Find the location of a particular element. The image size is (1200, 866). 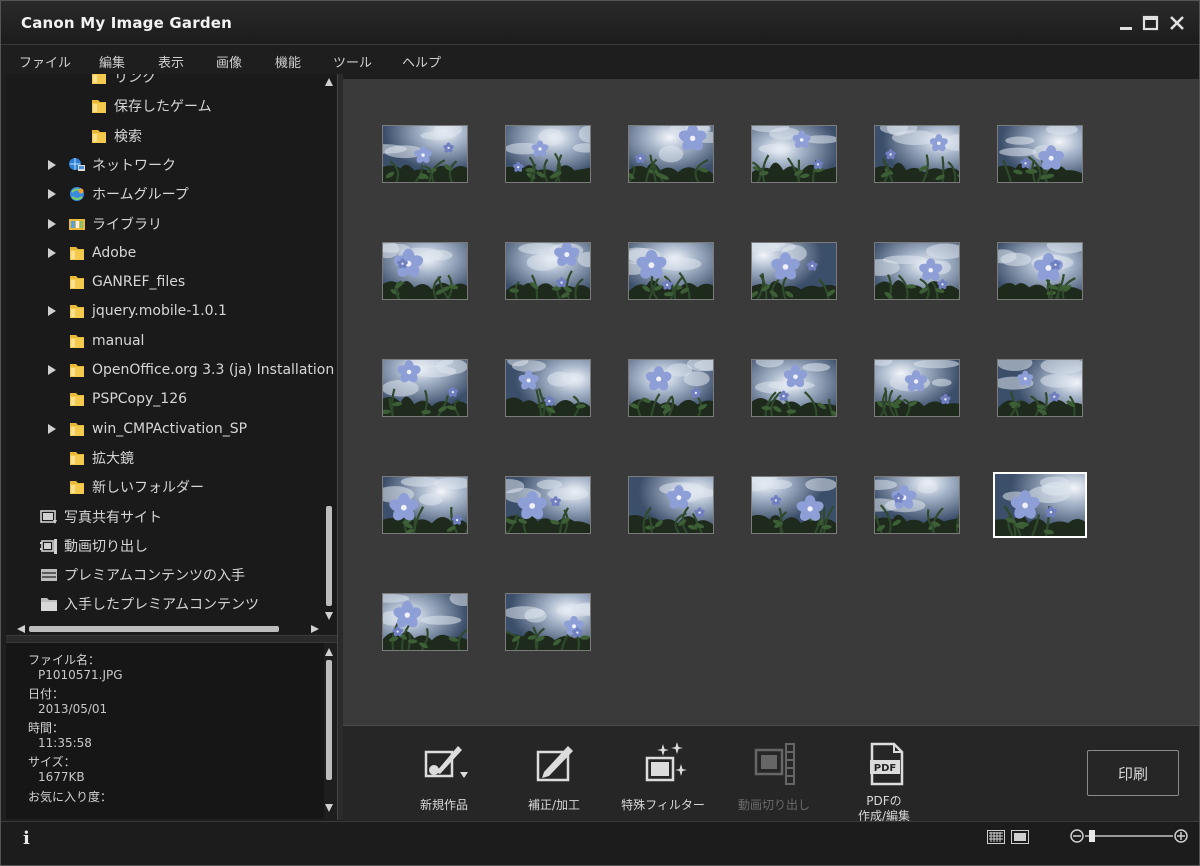

maximize-icon is located at coordinates (1151, 23).